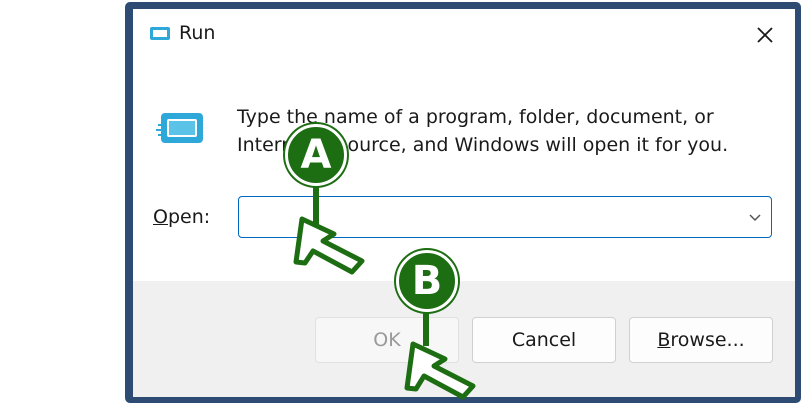 The width and height of the screenshot is (805, 407). What do you see at coordinates (316, 155) in the screenshot?
I see `marker-a: A` at bounding box center [316, 155].